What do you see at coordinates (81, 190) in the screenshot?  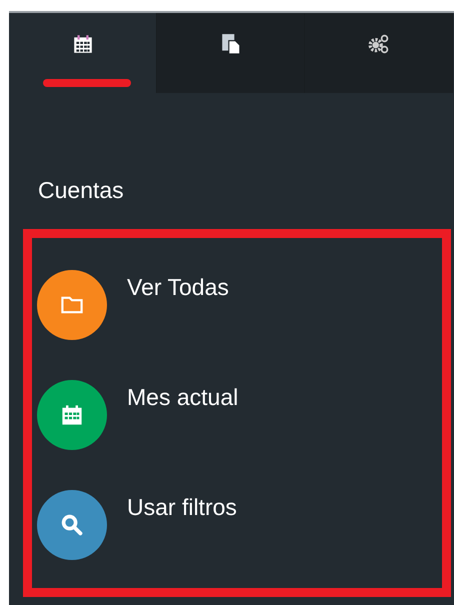 I see `section-heading: Cuentas` at bounding box center [81, 190].